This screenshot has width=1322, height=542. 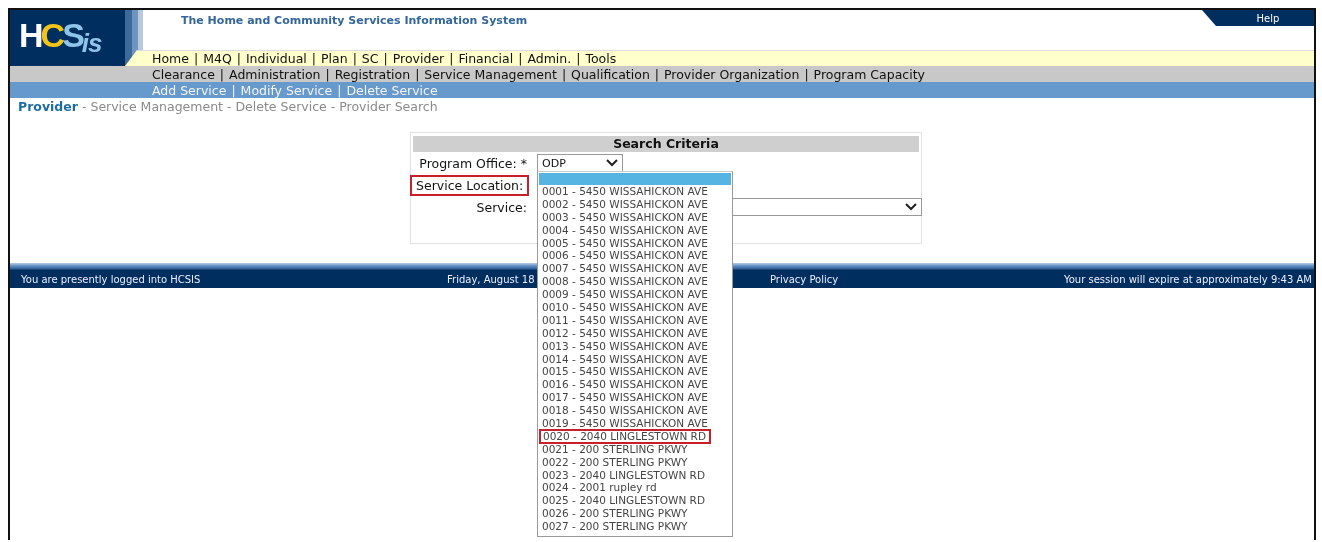 I want to click on session-expiry-text: Your session will expire at approximately 9:43 AM, so click(x=1187, y=279).